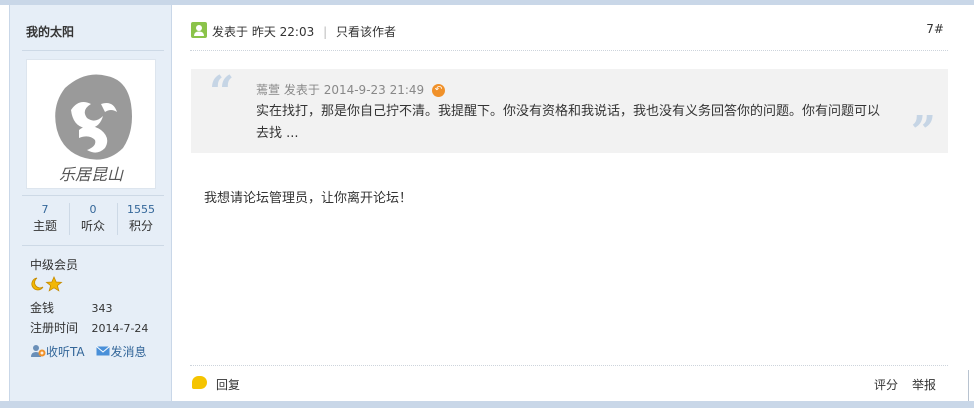 The width and height of the screenshot is (974, 408). What do you see at coordinates (487, 404) in the screenshot?
I see `bottom-border` at bounding box center [487, 404].